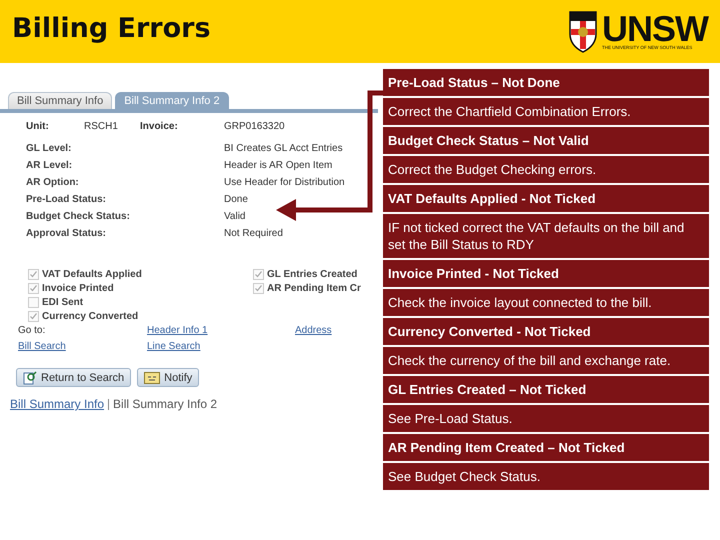 This screenshot has height=540, width=720. Describe the element at coordinates (546, 82) in the screenshot. I see `callout-title: Pre-Load Status – Not Done` at that location.